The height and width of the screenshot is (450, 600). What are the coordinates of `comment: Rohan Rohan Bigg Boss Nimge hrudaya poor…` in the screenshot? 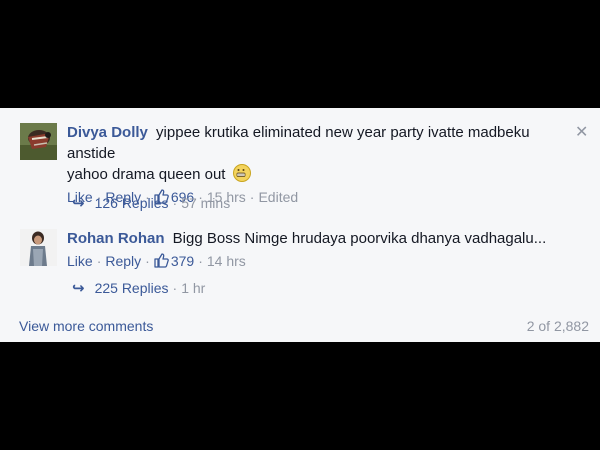 It's located at (322, 250).